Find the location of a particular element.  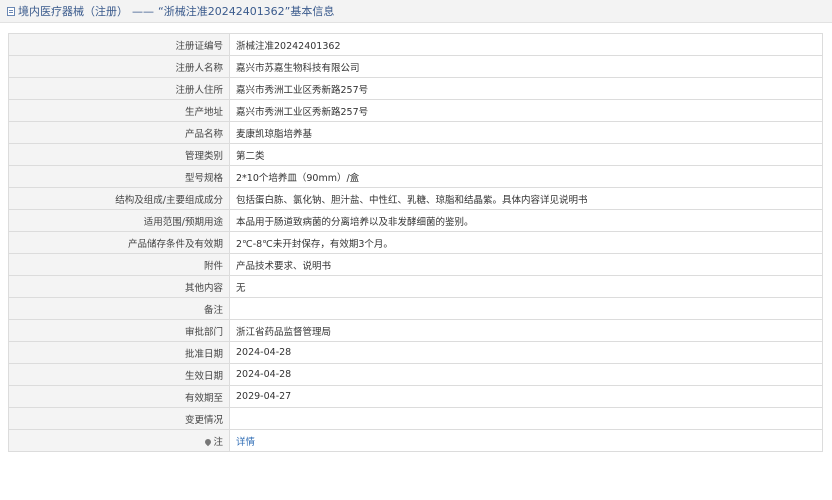

table-row-remarks: 备注 is located at coordinates (415, 308).